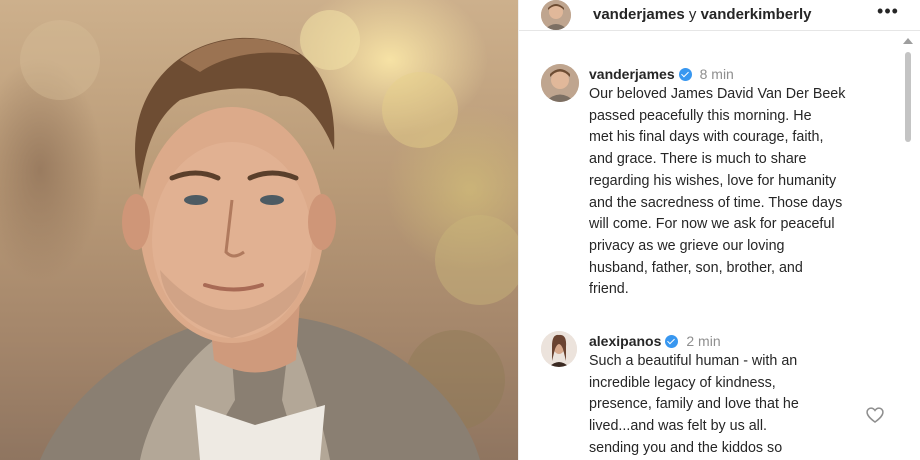 The image size is (920, 460). Describe the element at coordinates (888, 12) in the screenshot. I see `more-options-icon: •••` at that location.